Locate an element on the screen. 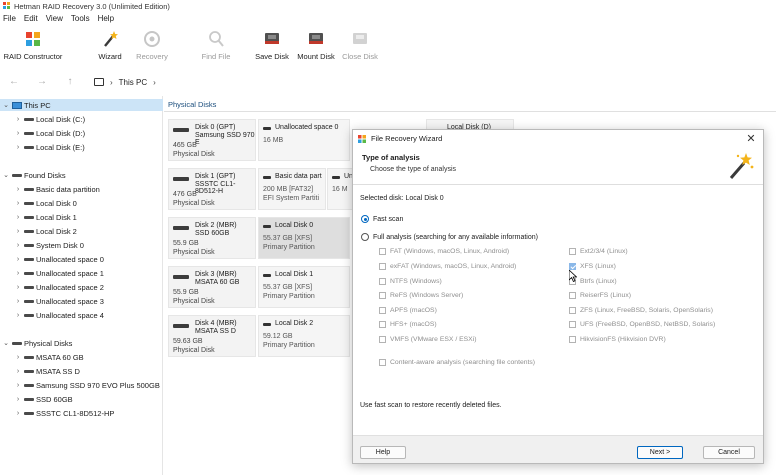 The image size is (776, 475). fast-scan-radio: Fast scan is located at coordinates (382, 219).